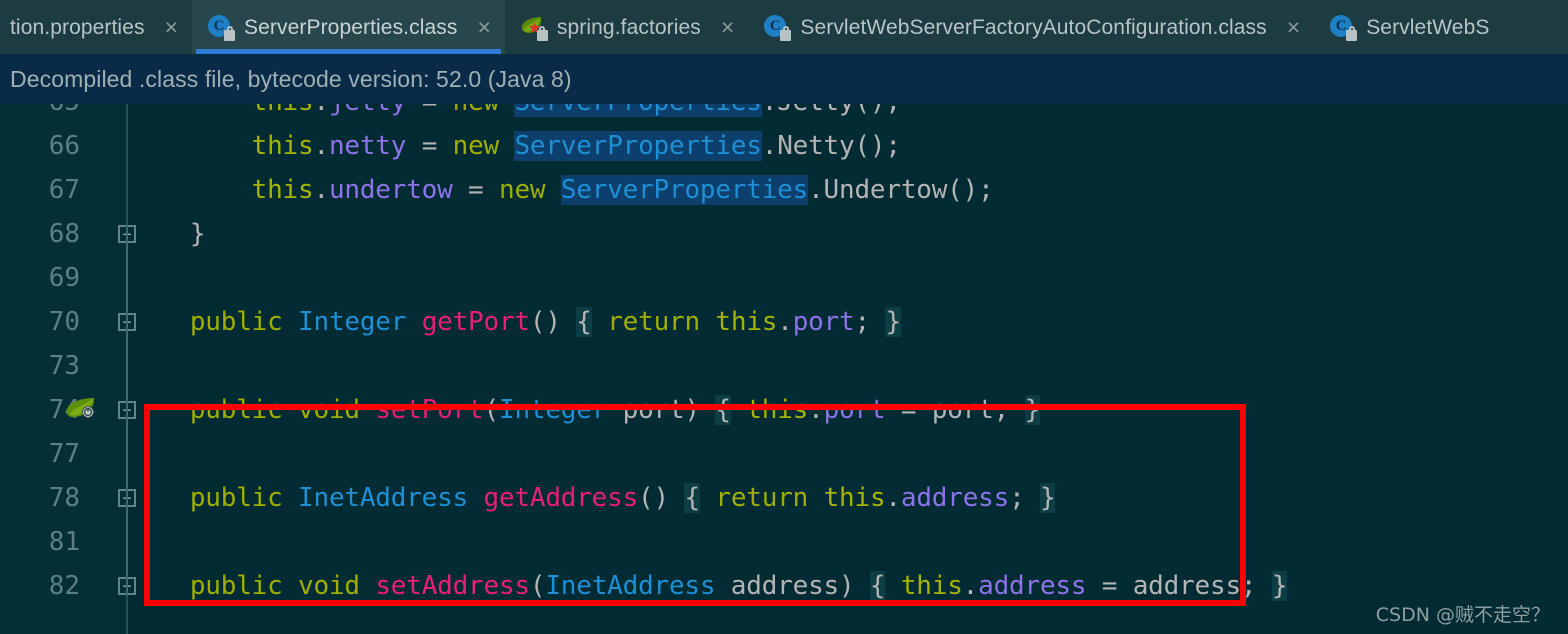  Describe the element at coordinates (963, 410) in the screenshot. I see `code-token: port;` at that location.